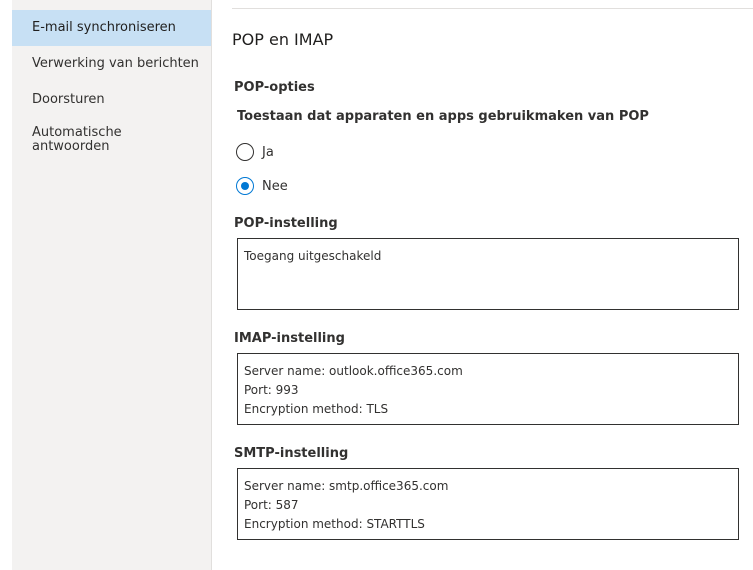 The image size is (753, 570). I want to click on radio-option-yes: Ja, so click(255, 152).